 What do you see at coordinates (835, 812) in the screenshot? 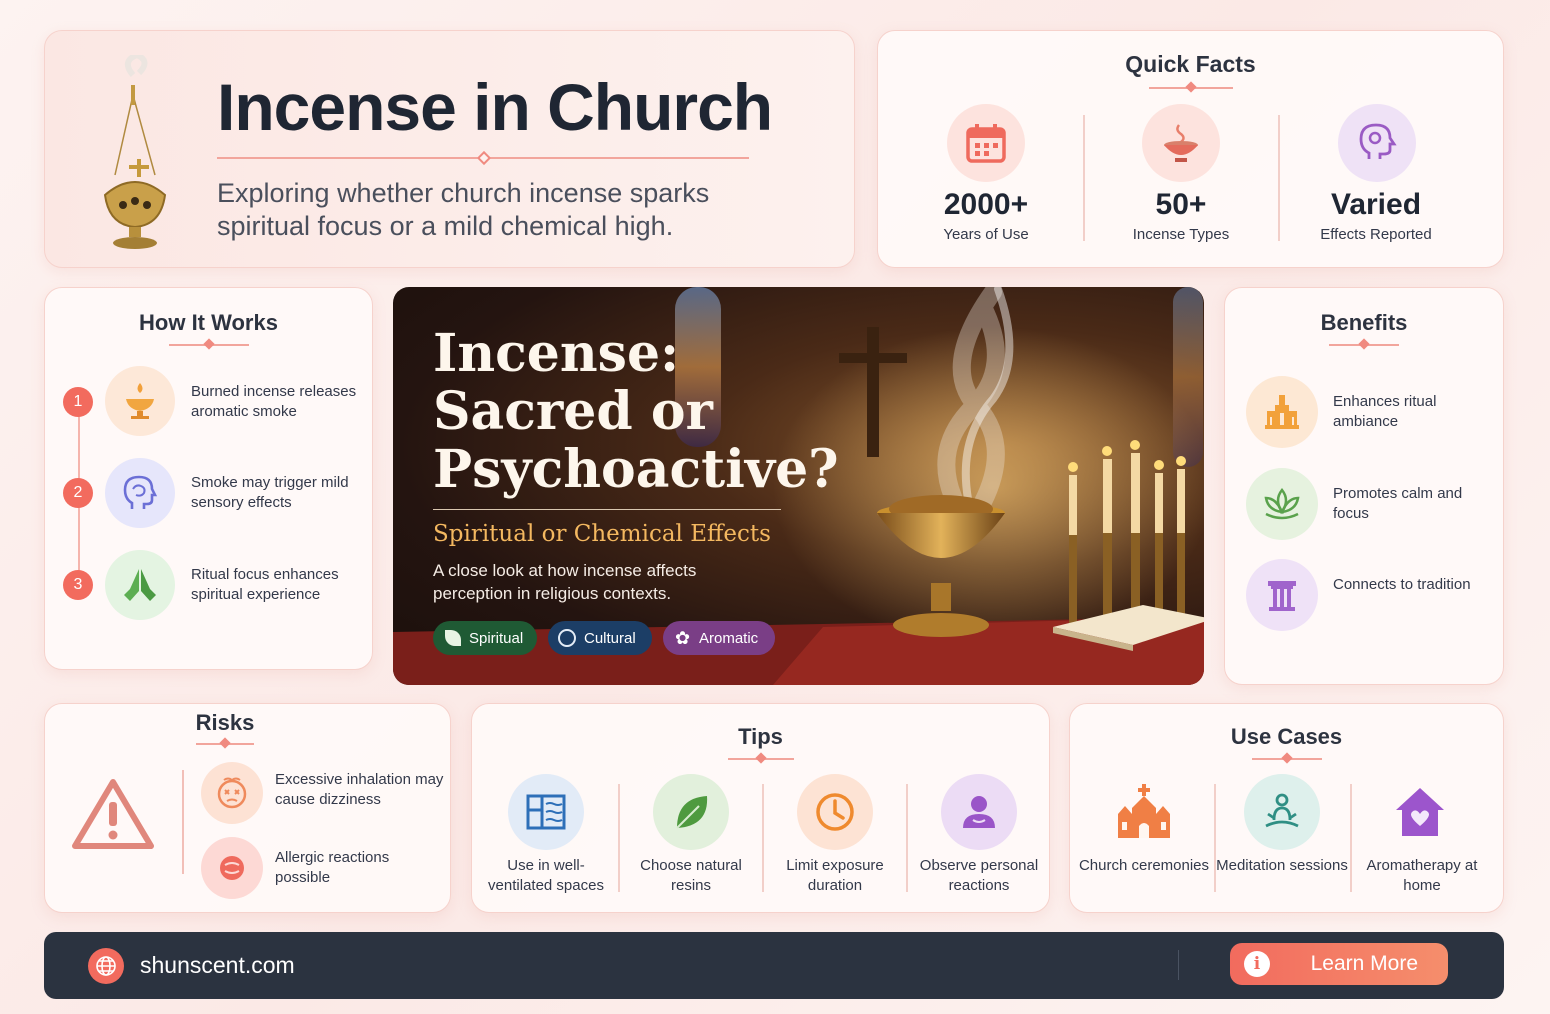
I see `clock-icon` at bounding box center [835, 812].